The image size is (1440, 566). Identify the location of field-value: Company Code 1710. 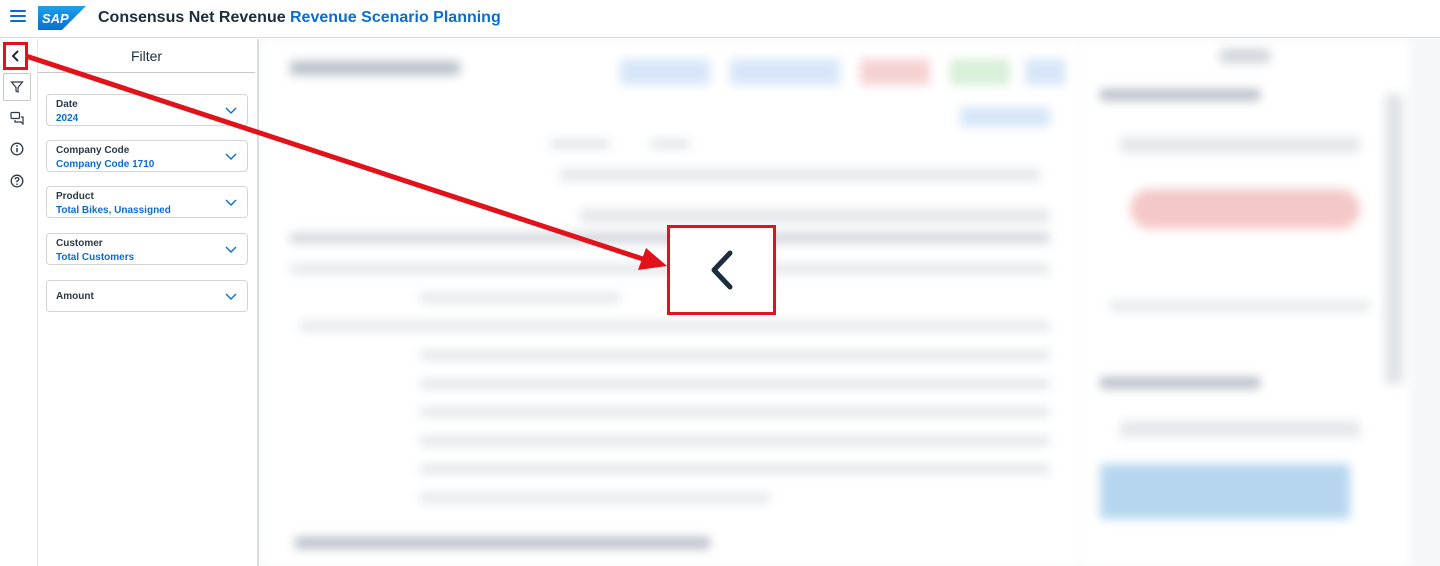
(105, 164).